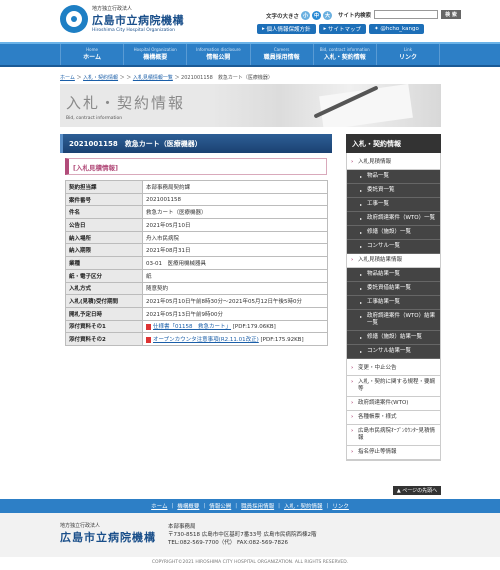  What do you see at coordinates (153, 78) in the screenshot?
I see `breadcrumb-bid-list: 入札見積情報一覧` at bounding box center [153, 78].